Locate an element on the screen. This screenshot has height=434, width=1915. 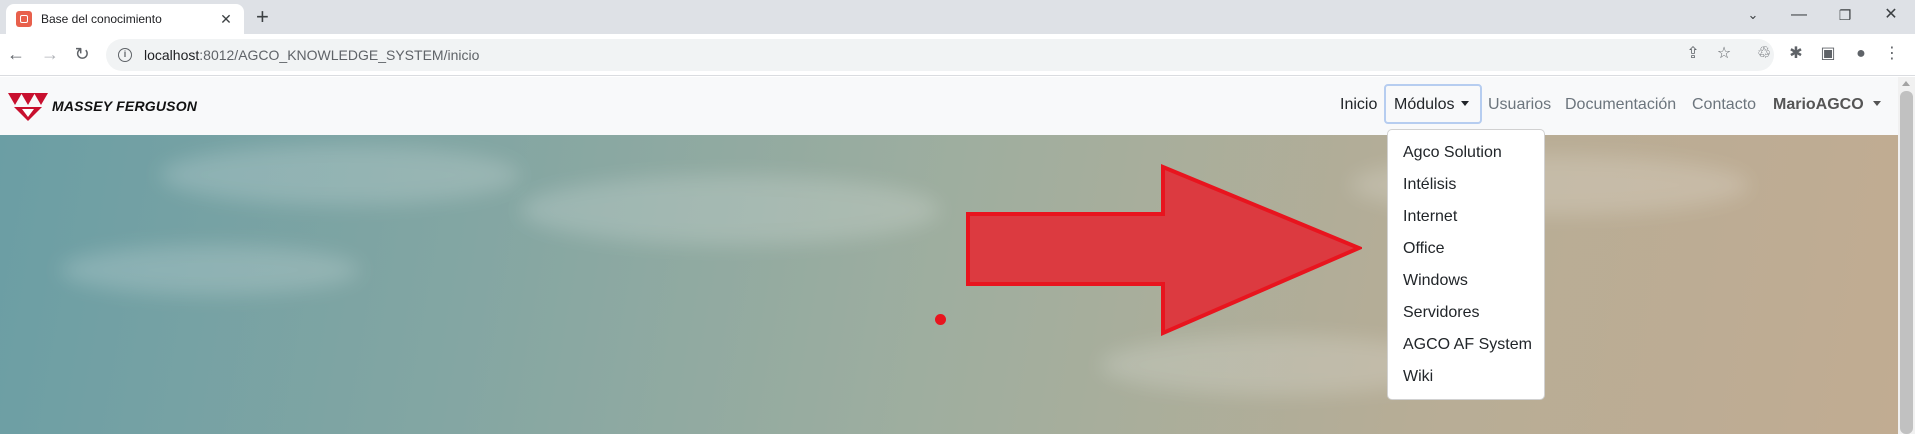
brand-name: MASSEY FERGUSON is located at coordinates (125, 106).